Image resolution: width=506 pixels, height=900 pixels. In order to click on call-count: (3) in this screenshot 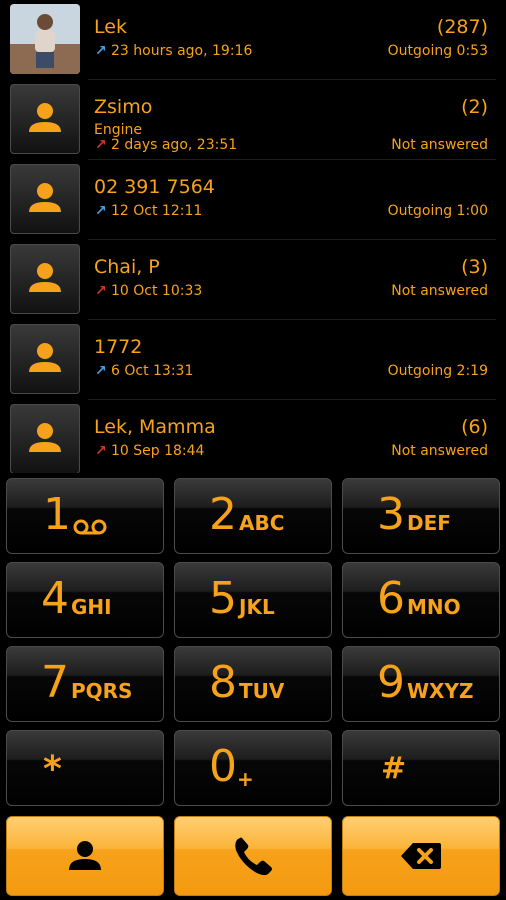, I will do `click(474, 267)`.